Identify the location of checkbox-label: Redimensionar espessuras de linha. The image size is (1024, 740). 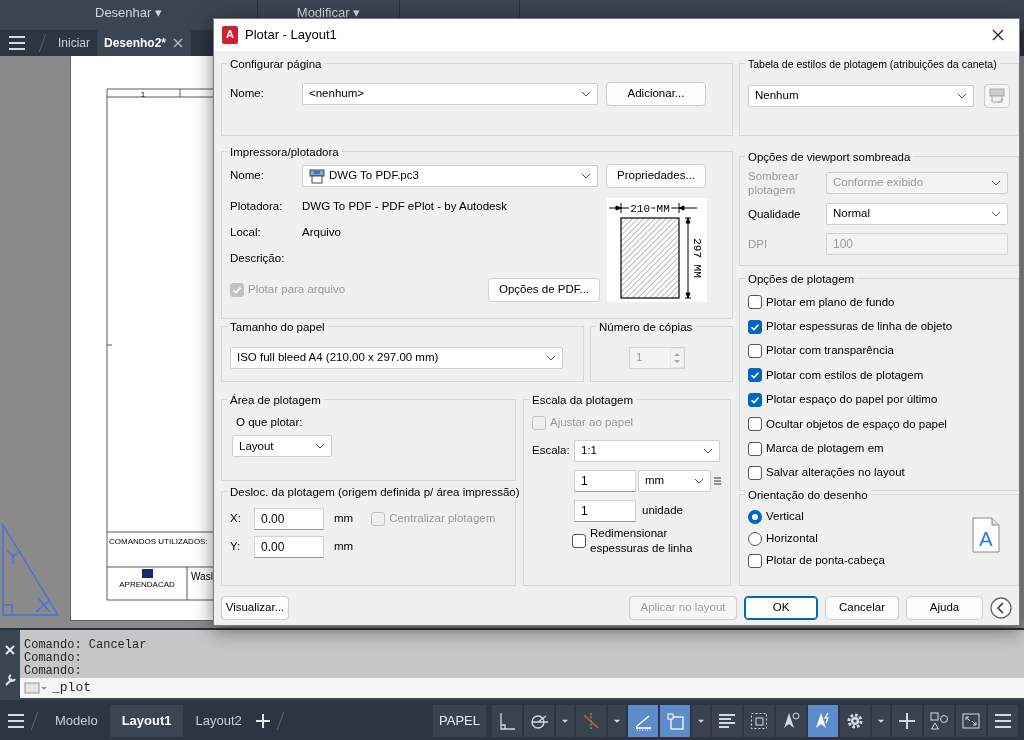
(642, 541).